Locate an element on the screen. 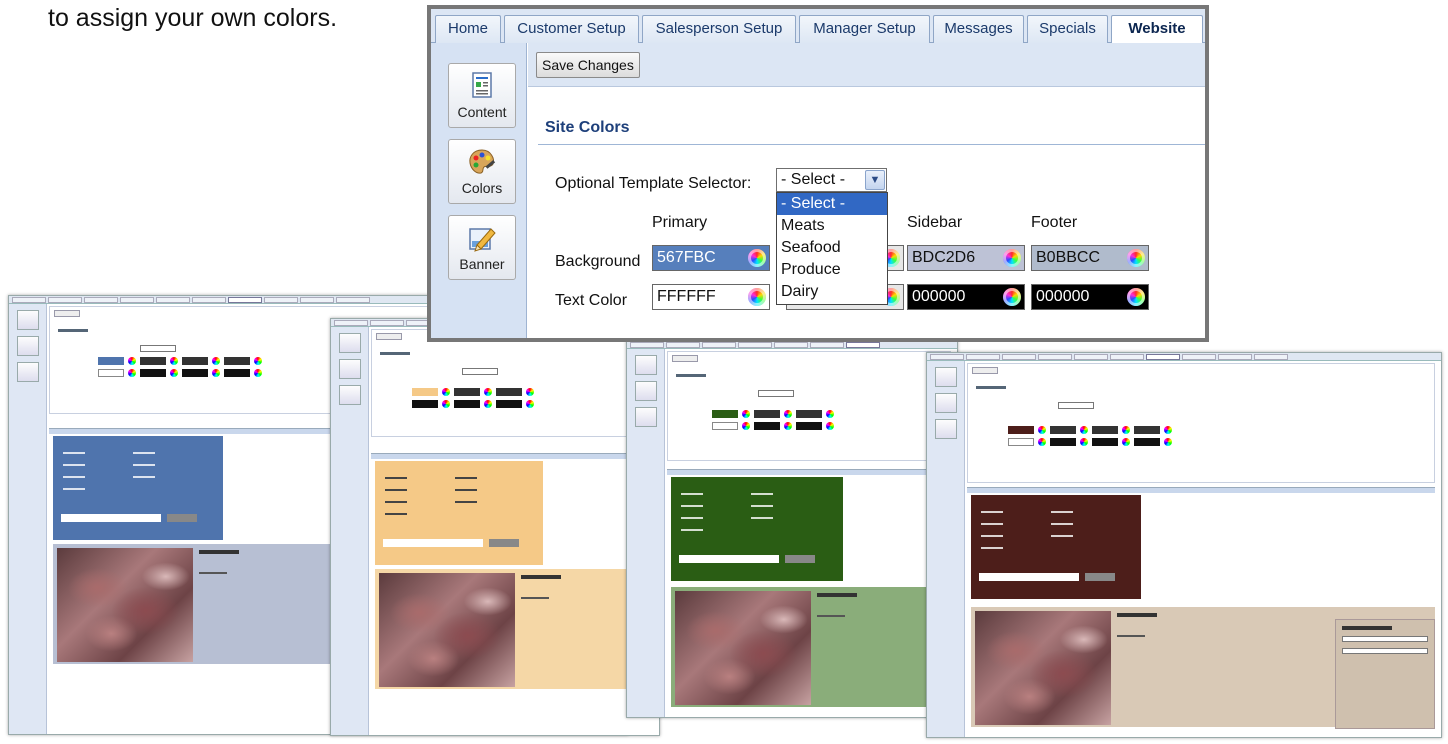  option-dairy: Dairy is located at coordinates (832, 292).